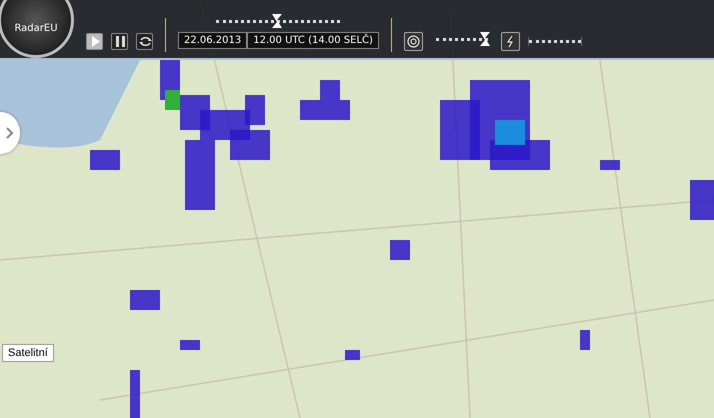 This screenshot has width=714, height=418. I want to click on date-field: 22.06.2013, so click(213, 40).